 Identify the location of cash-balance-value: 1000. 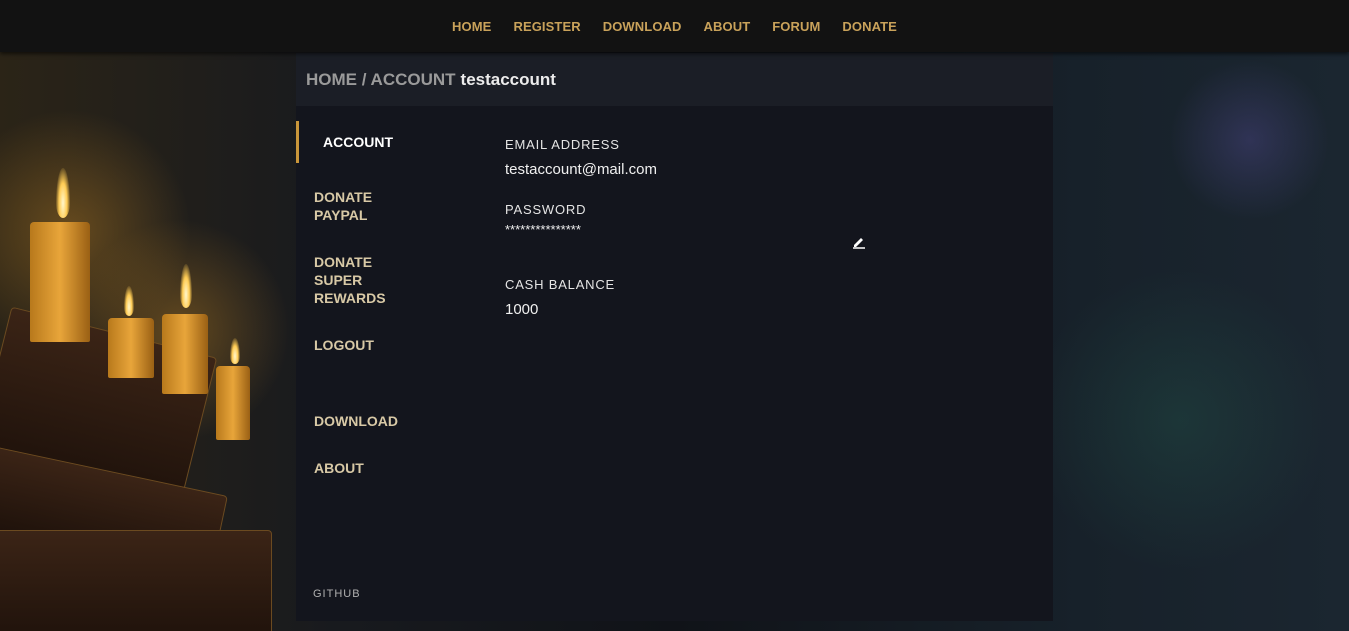
(522, 309).